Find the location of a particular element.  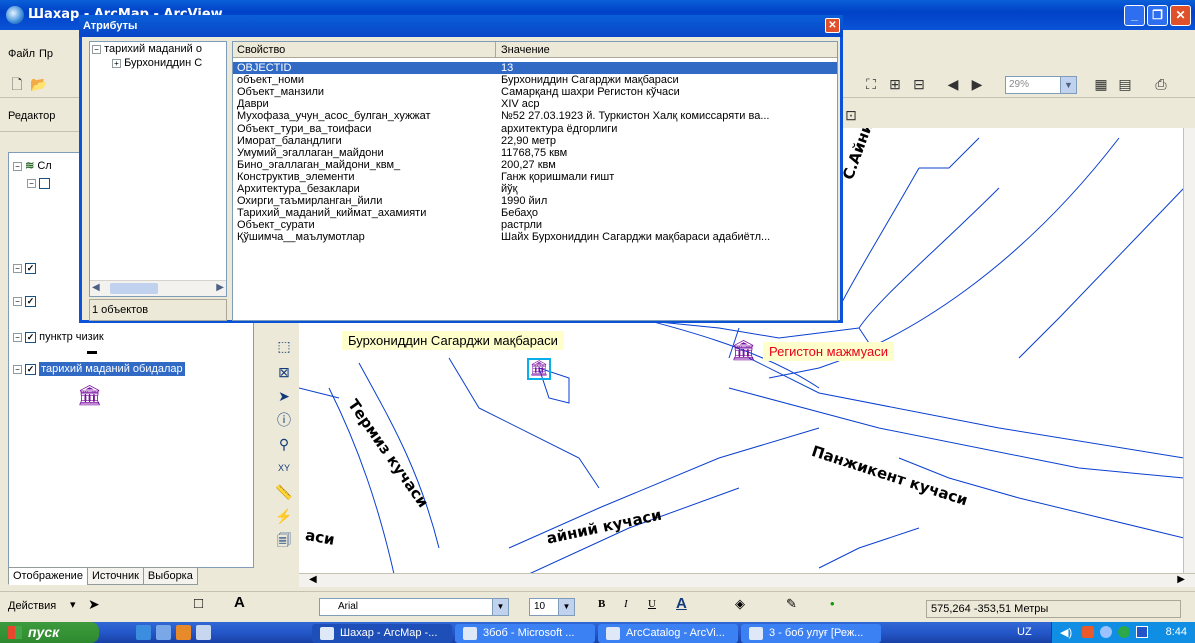

editor-menu: Редактор is located at coordinates (31, 116).